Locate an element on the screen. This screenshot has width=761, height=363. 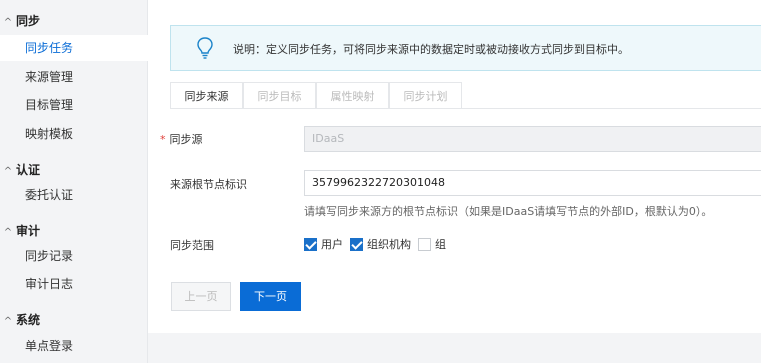
checkbox-users is located at coordinates (310, 244).